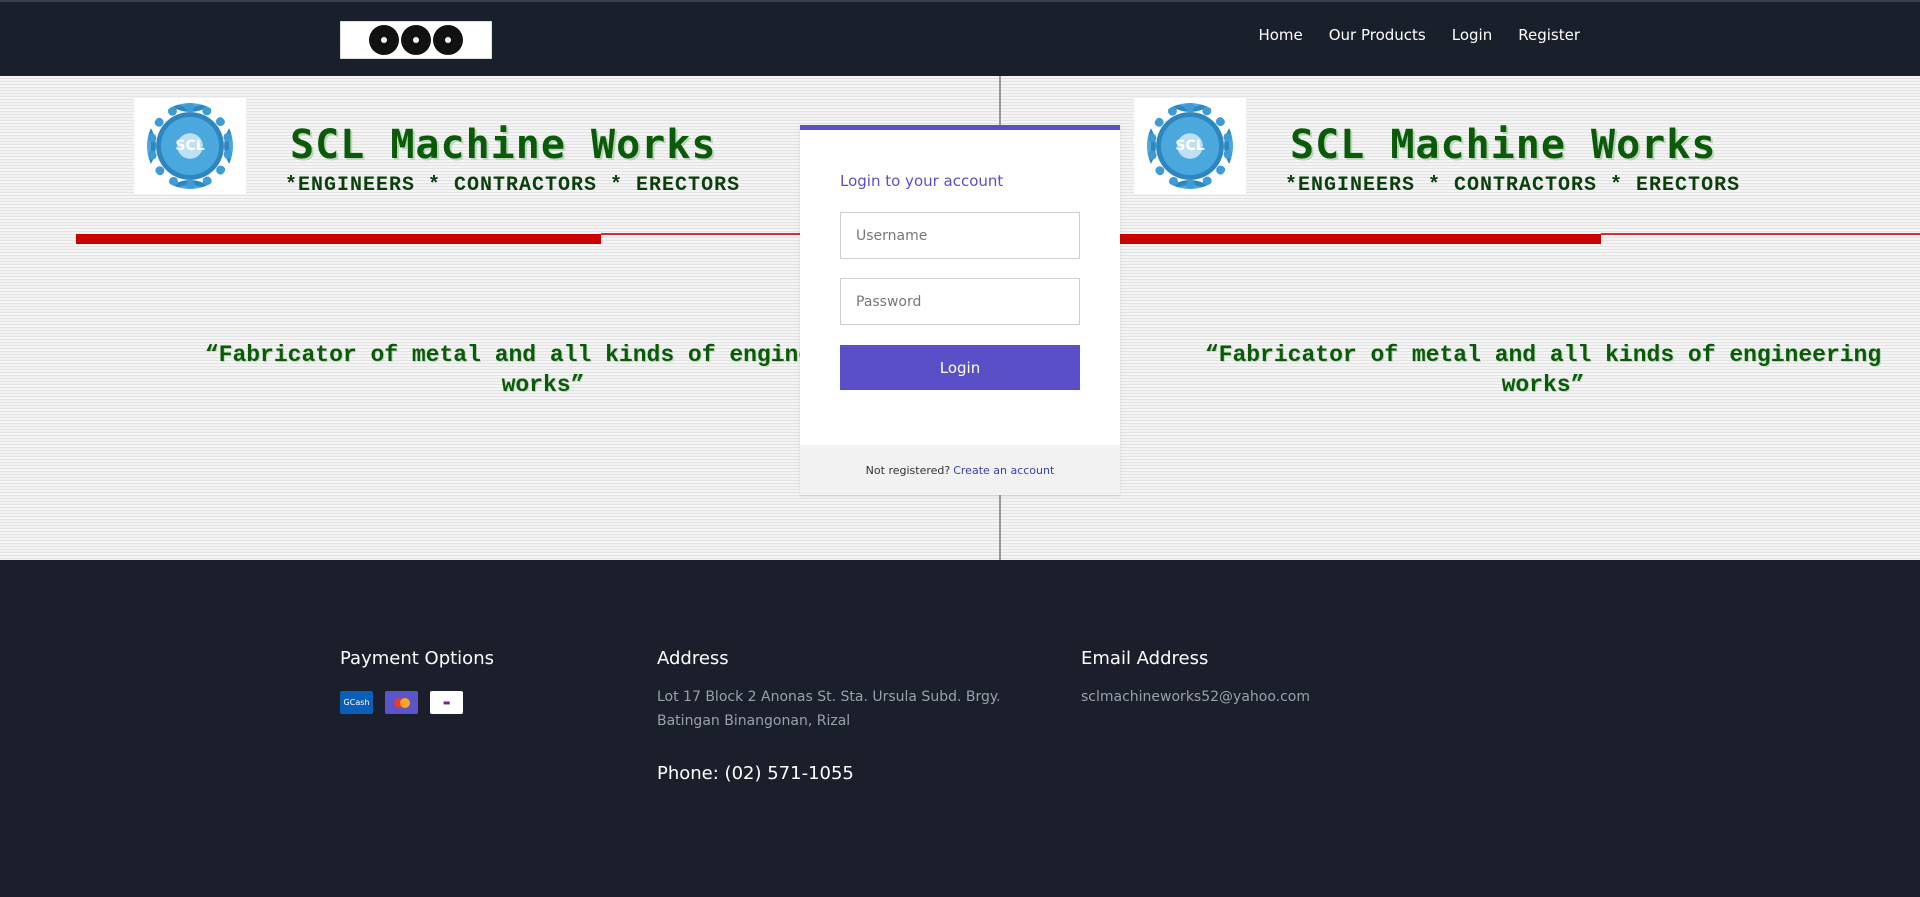 This screenshot has width=1920, height=897. What do you see at coordinates (1760, 234) in the screenshot?
I see `red-rule-thin` at bounding box center [1760, 234].